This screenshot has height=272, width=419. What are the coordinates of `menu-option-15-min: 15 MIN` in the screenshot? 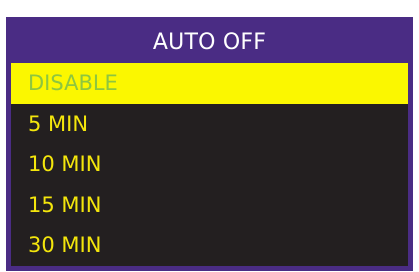 It's located at (209, 205).